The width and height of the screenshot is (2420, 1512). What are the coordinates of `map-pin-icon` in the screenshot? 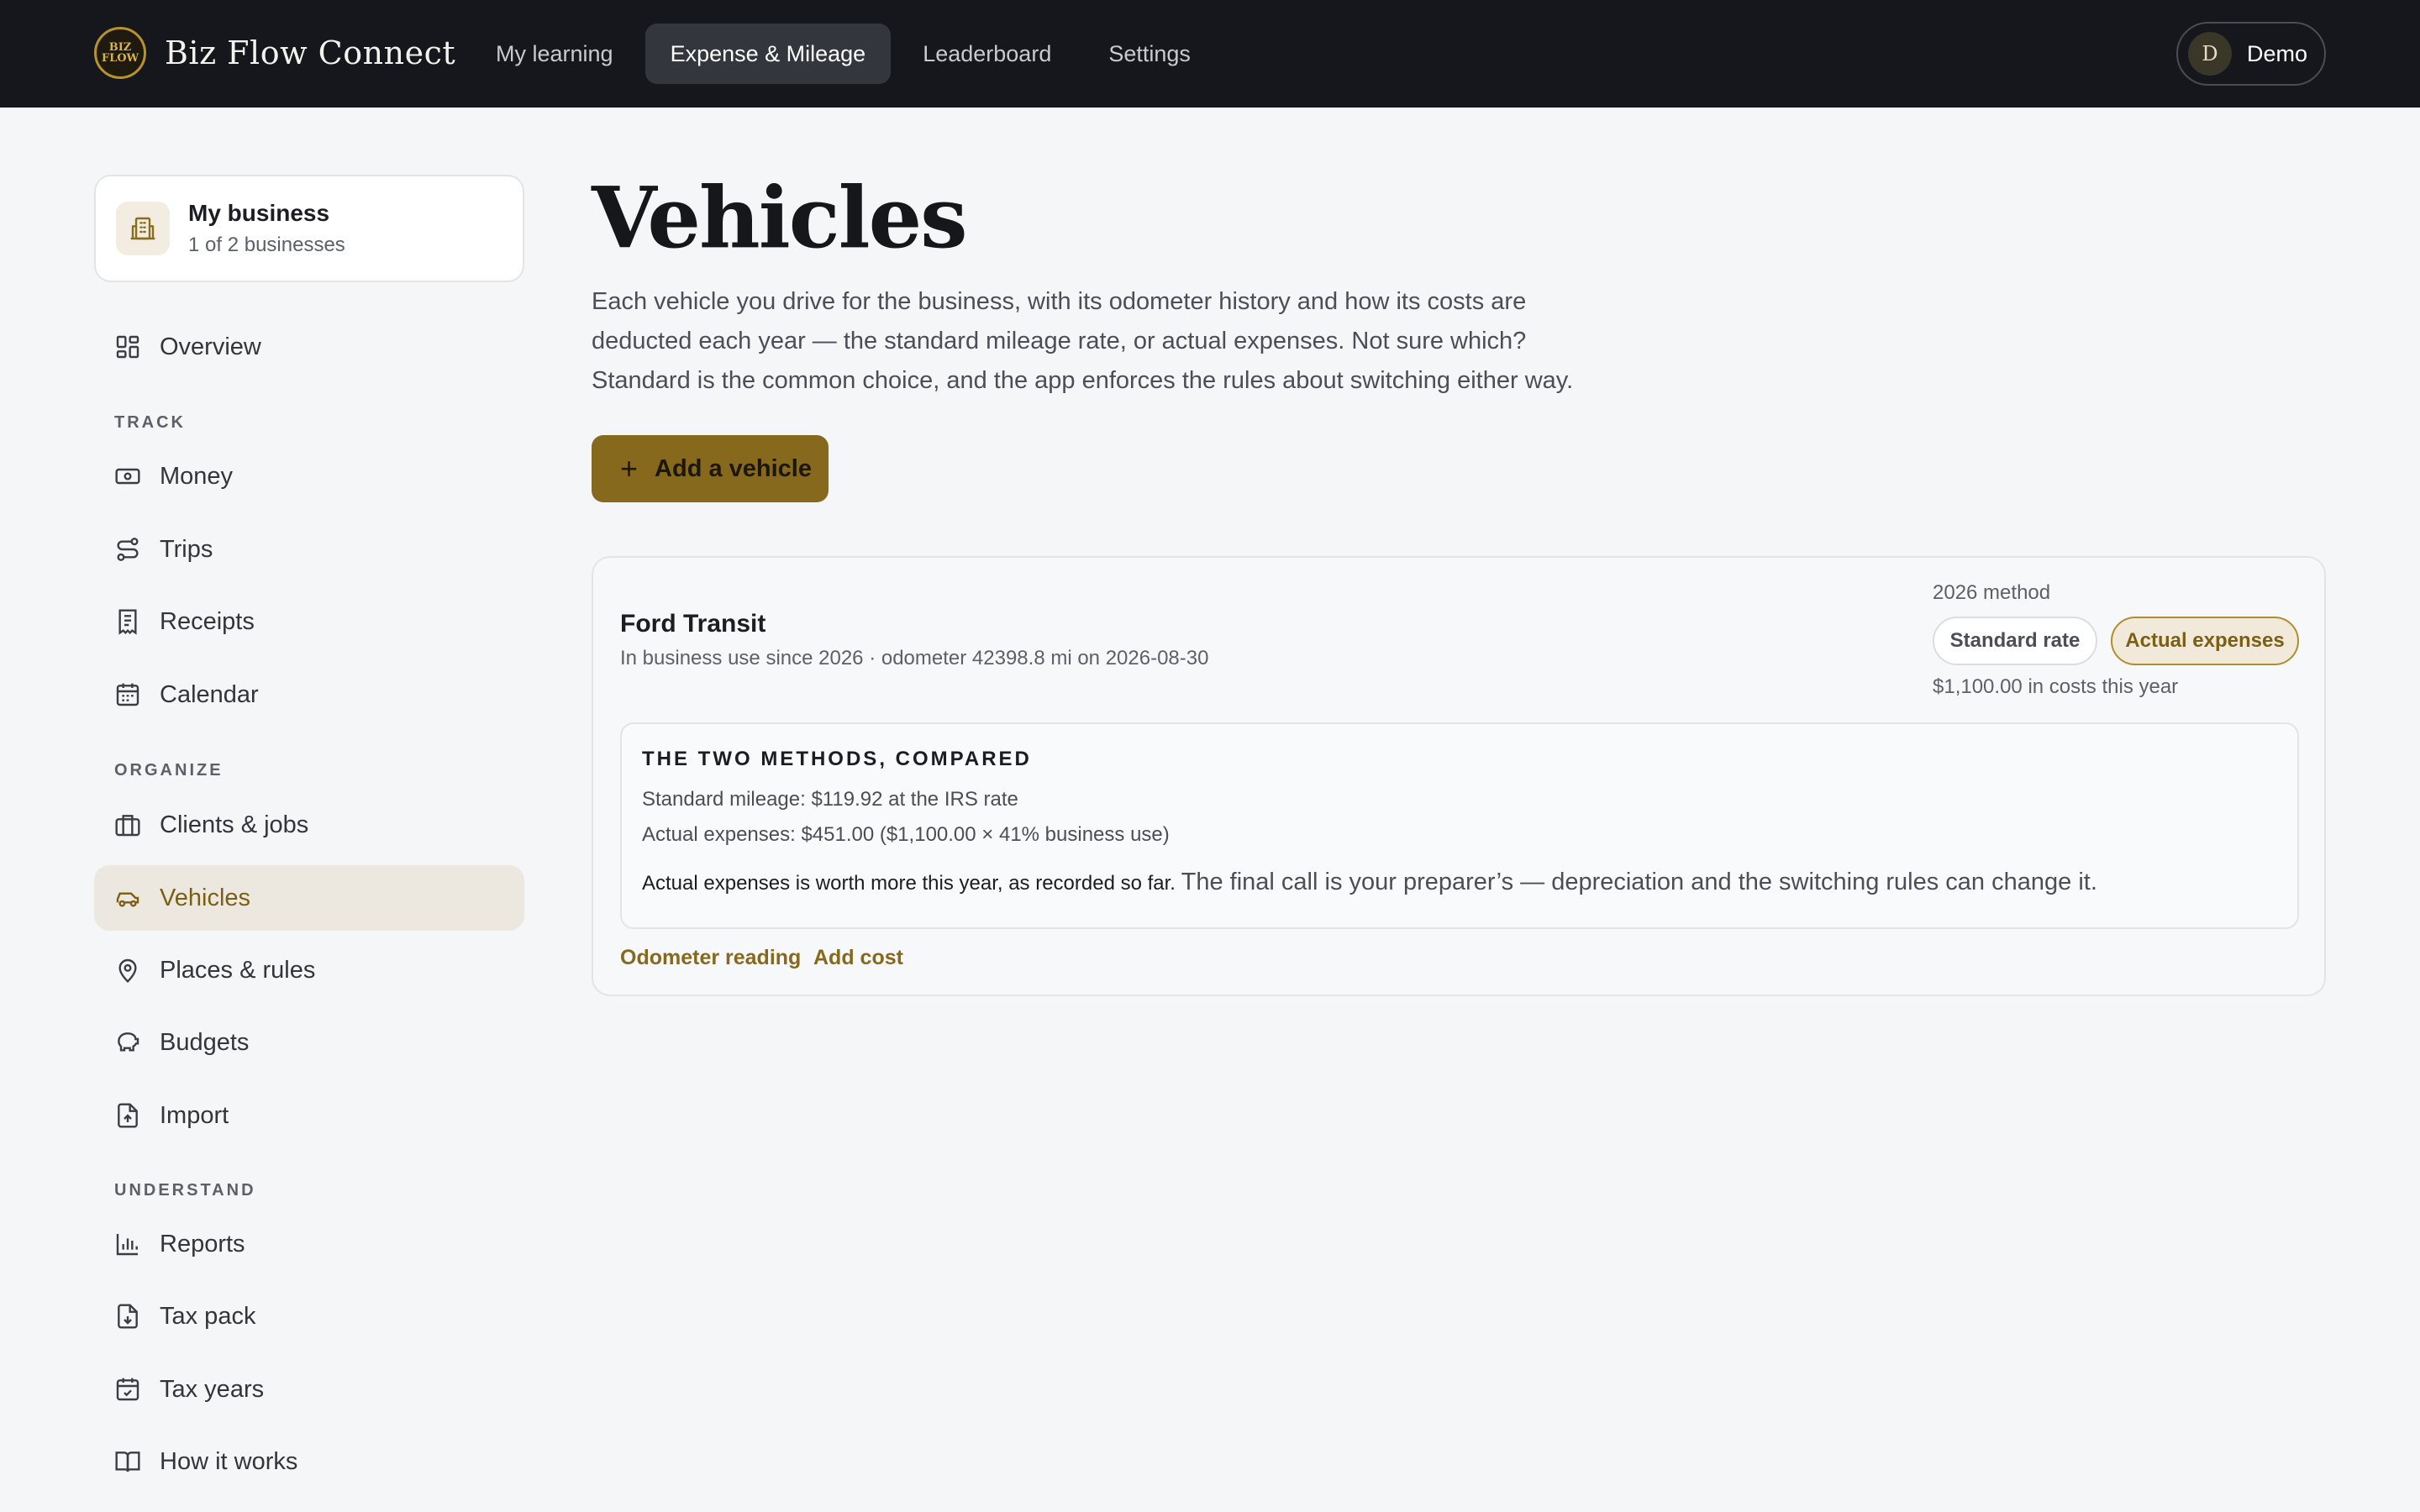 It's located at (128, 970).